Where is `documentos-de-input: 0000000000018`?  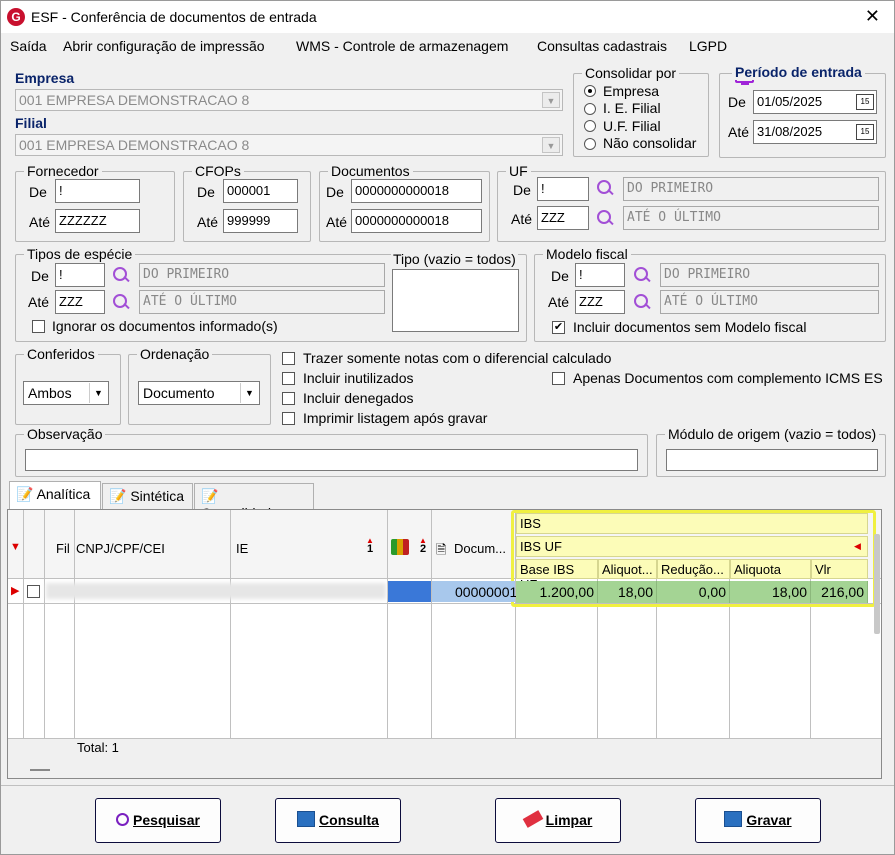
documentos-de-input: 0000000000018 is located at coordinates (416, 191).